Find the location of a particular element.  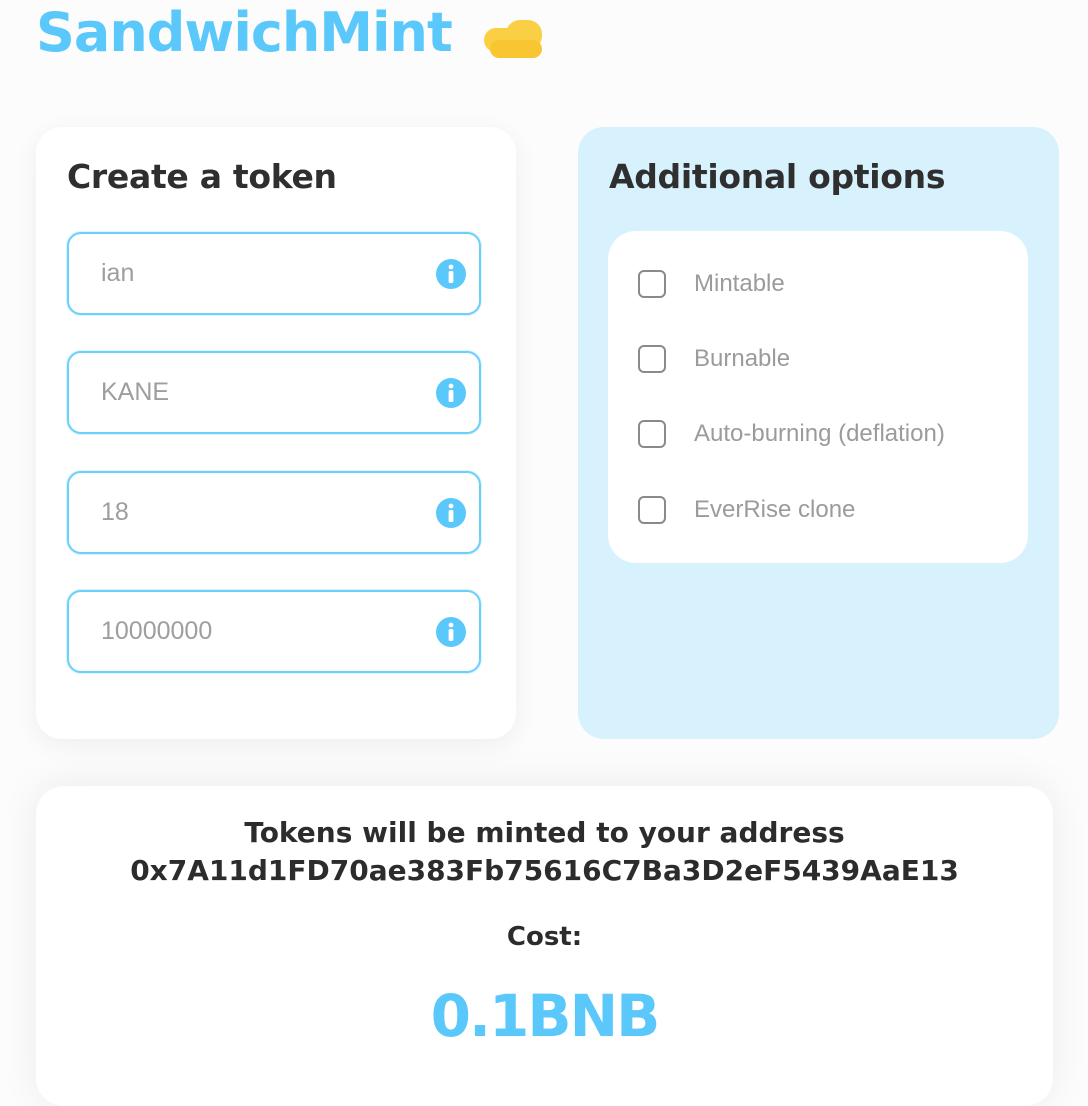

brand-name: SandwichMint is located at coordinates (244, 32).